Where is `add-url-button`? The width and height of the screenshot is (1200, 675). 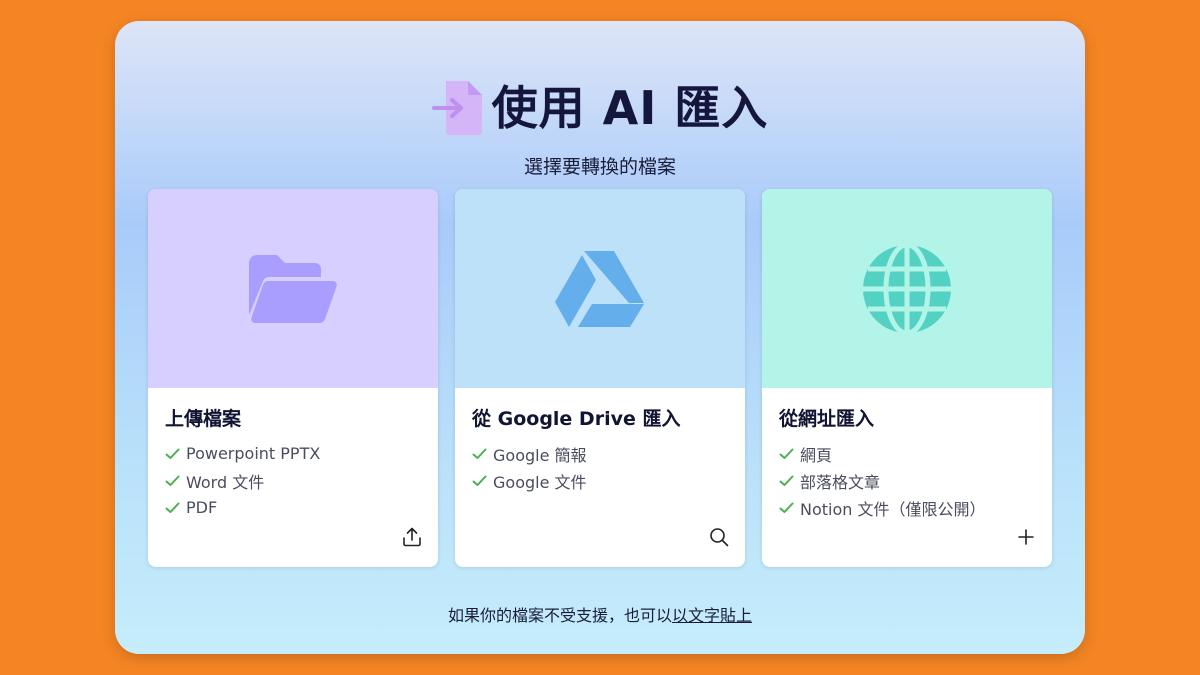 add-url-button is located at coordinates (1026, 537).